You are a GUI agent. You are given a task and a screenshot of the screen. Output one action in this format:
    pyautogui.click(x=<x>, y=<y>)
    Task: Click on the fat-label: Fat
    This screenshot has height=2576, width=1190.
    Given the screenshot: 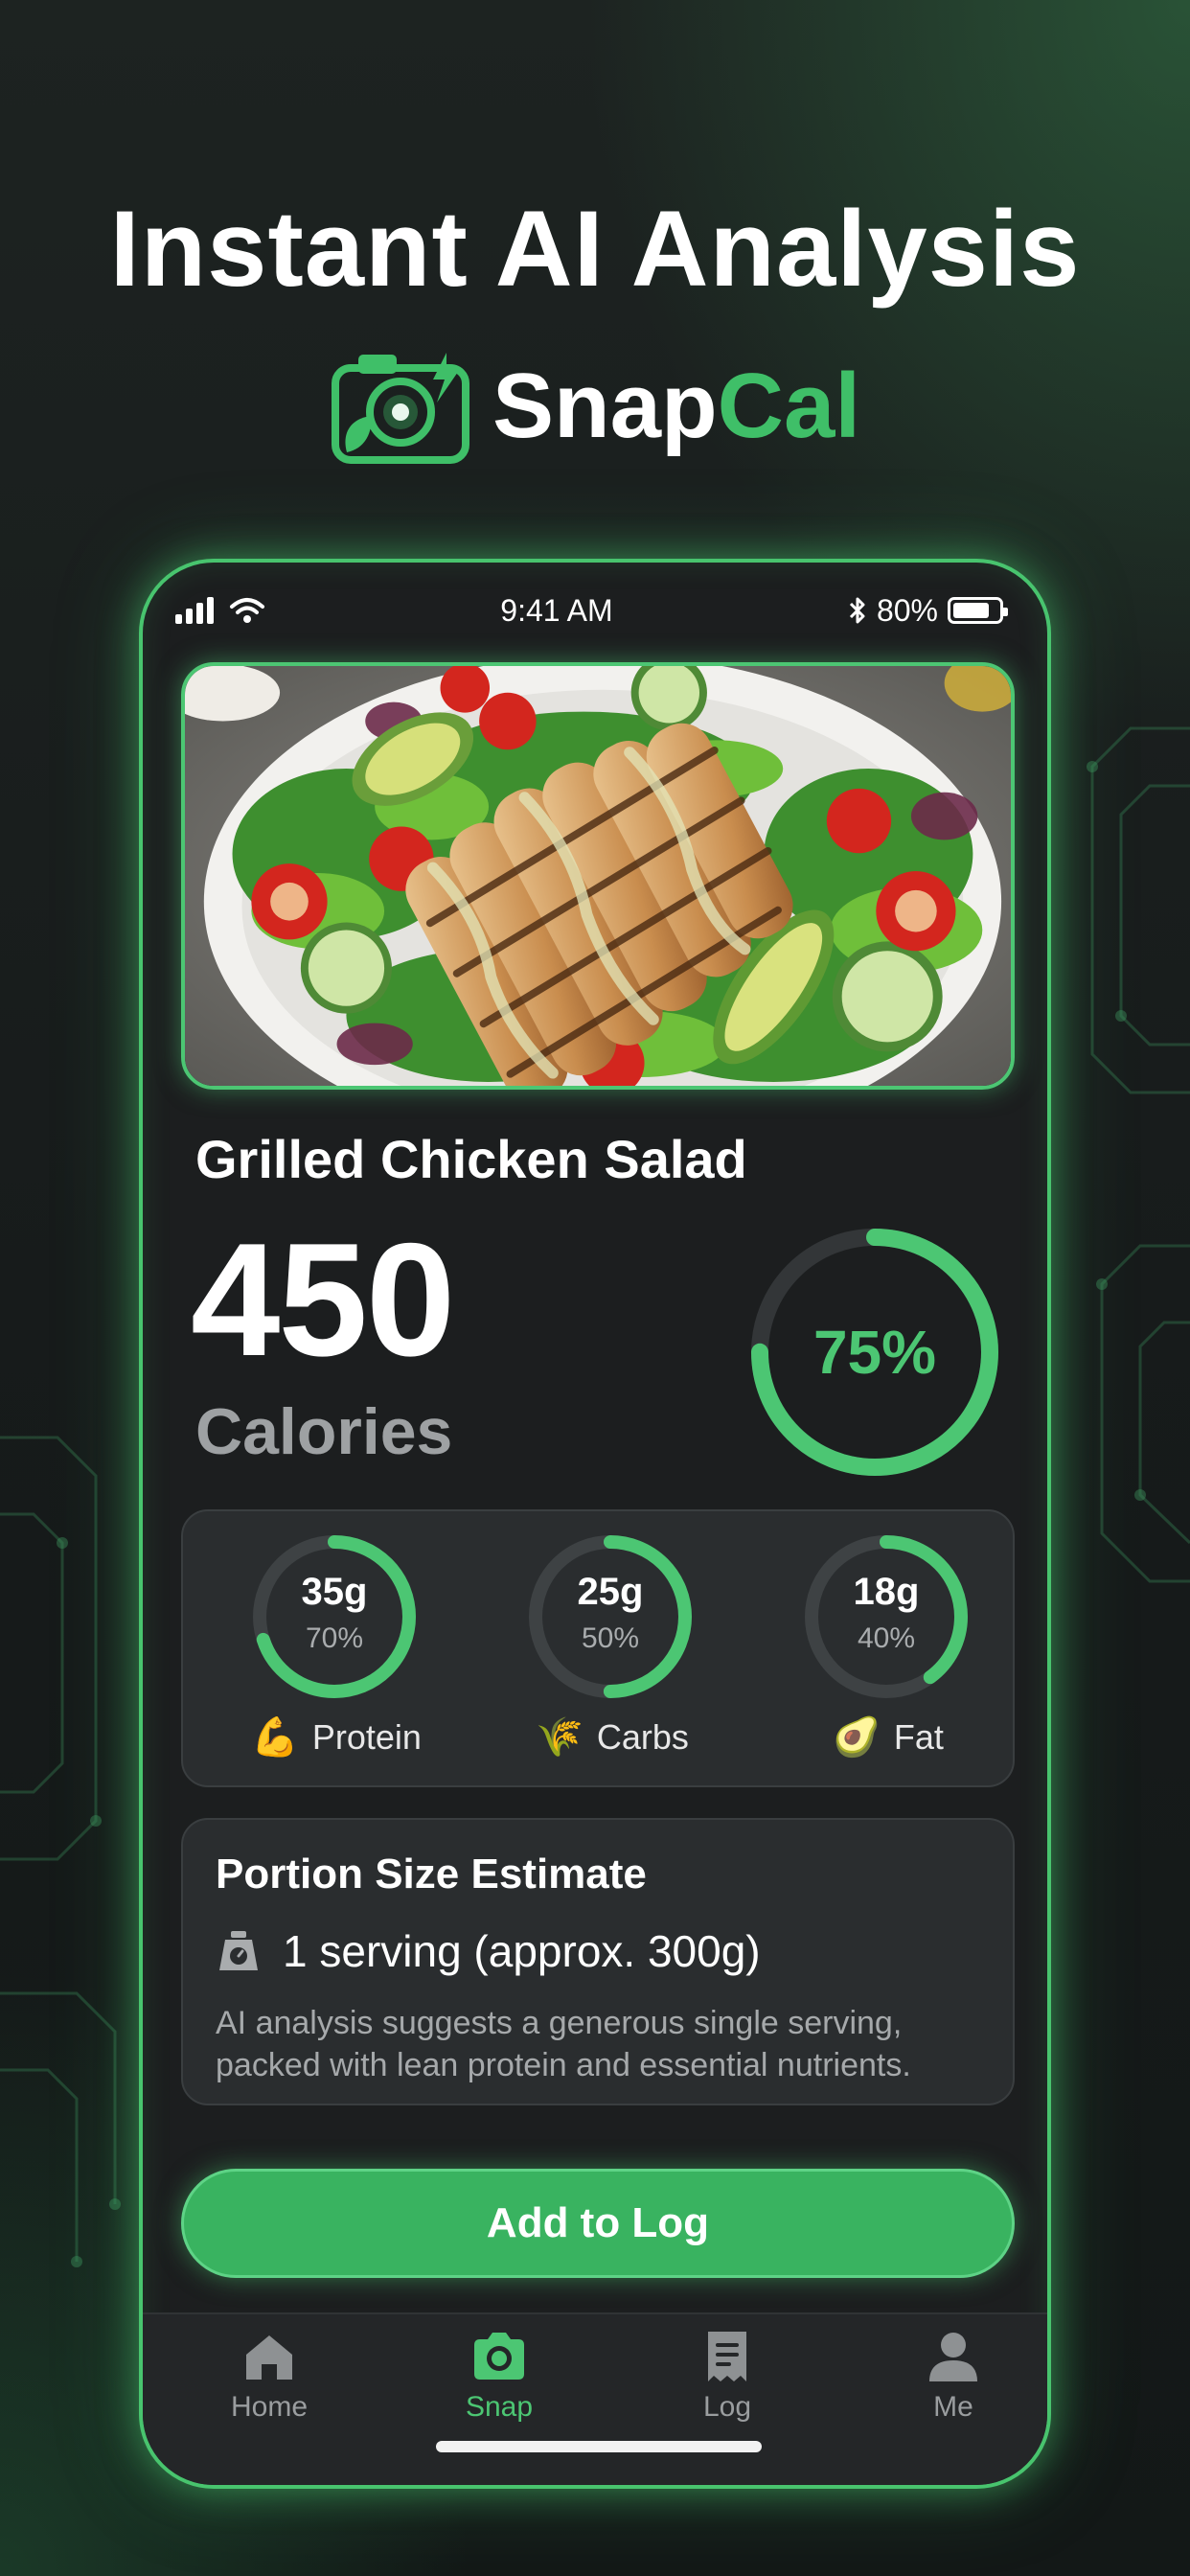 What is the action you would take?
    pyautogui.click(x=919, y=1736)
    